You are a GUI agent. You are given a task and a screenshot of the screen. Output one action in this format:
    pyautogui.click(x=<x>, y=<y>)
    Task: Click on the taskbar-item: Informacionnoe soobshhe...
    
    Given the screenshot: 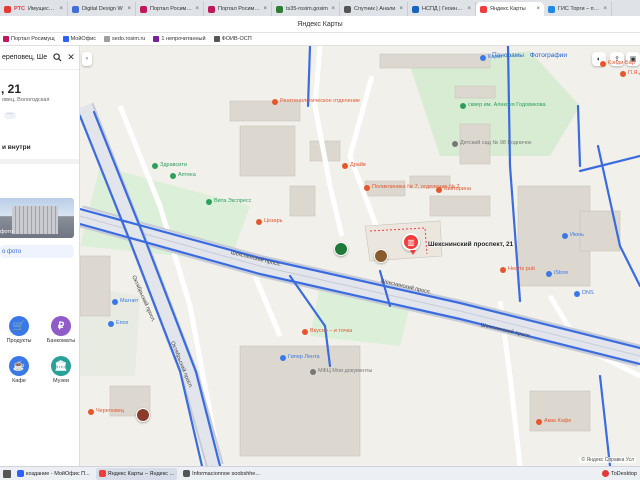 What is the action you would take?
    pyautogui.click(x=221, y=474)
    